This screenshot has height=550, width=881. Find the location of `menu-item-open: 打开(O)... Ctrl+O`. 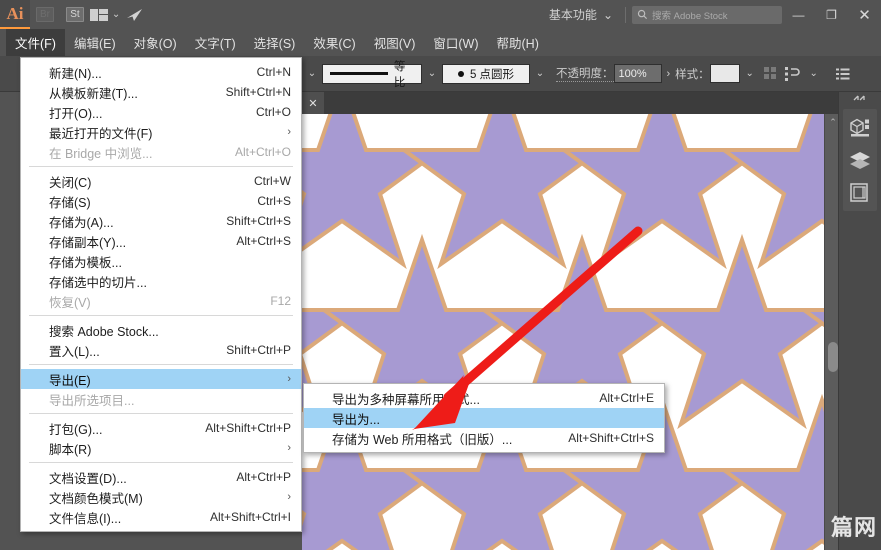

menu-item-open: 打开(O)... Ctrl+O is located at coordinates (161, 112).